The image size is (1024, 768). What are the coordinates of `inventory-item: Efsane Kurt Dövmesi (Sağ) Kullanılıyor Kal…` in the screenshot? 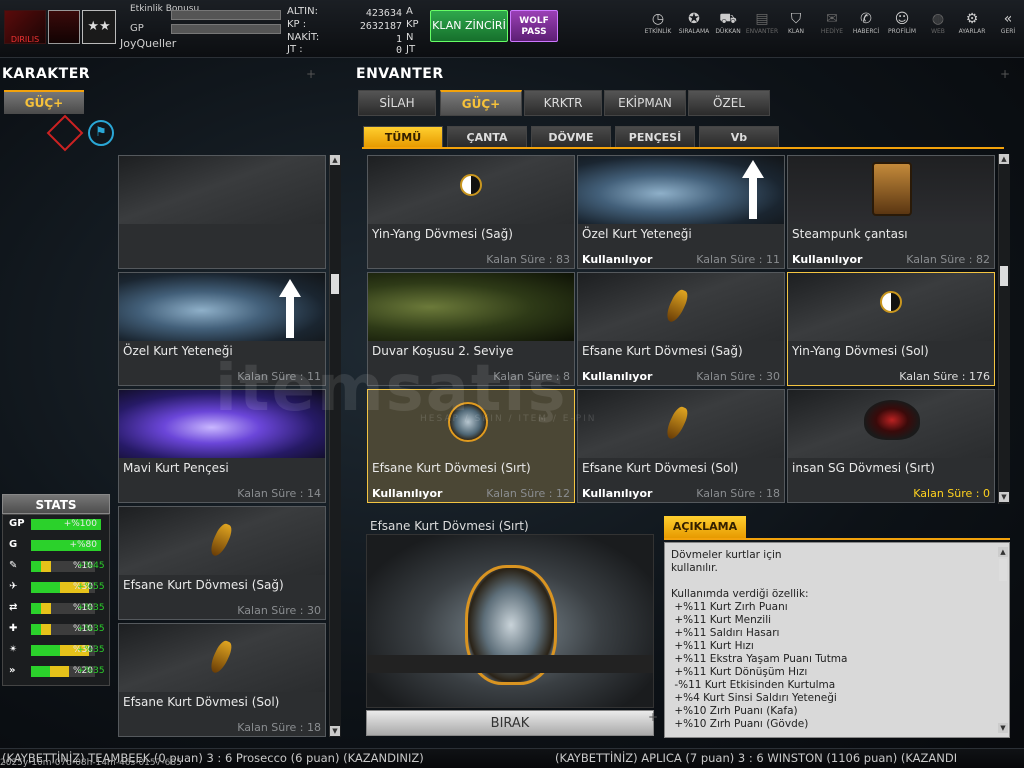 It's located at (681, 329).